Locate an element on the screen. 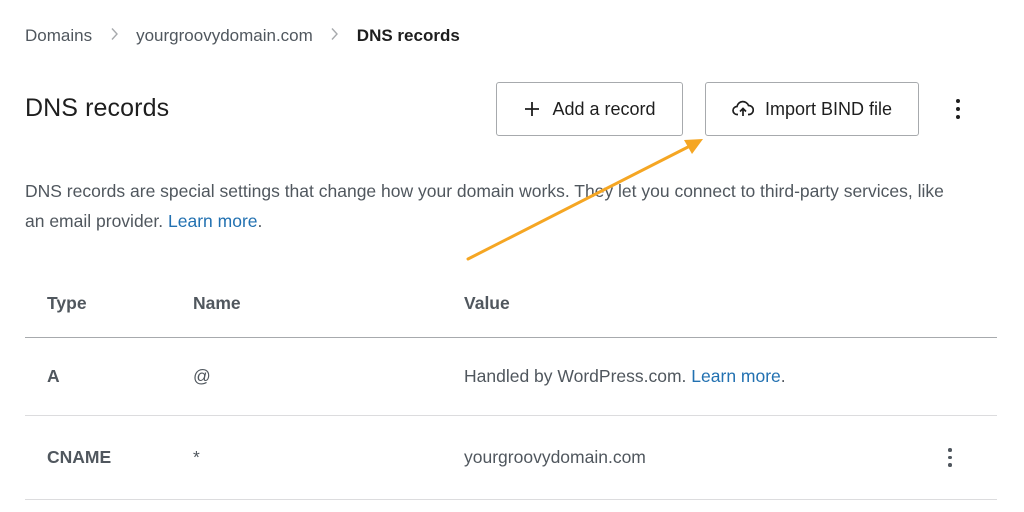  table-header: Type Name Value is located at coordinates (511, 304).